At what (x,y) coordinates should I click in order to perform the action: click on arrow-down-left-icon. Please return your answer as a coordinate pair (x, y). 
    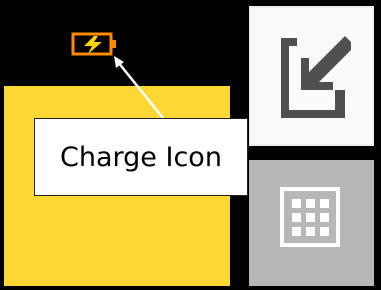
    Looking at the image, I should click on (316, 77).